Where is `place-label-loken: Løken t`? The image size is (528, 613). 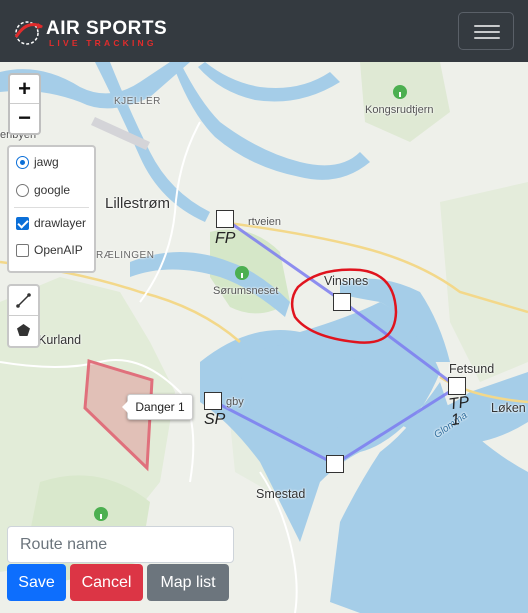
place-label-loken: Løken t is located at coordinates (509, 408).